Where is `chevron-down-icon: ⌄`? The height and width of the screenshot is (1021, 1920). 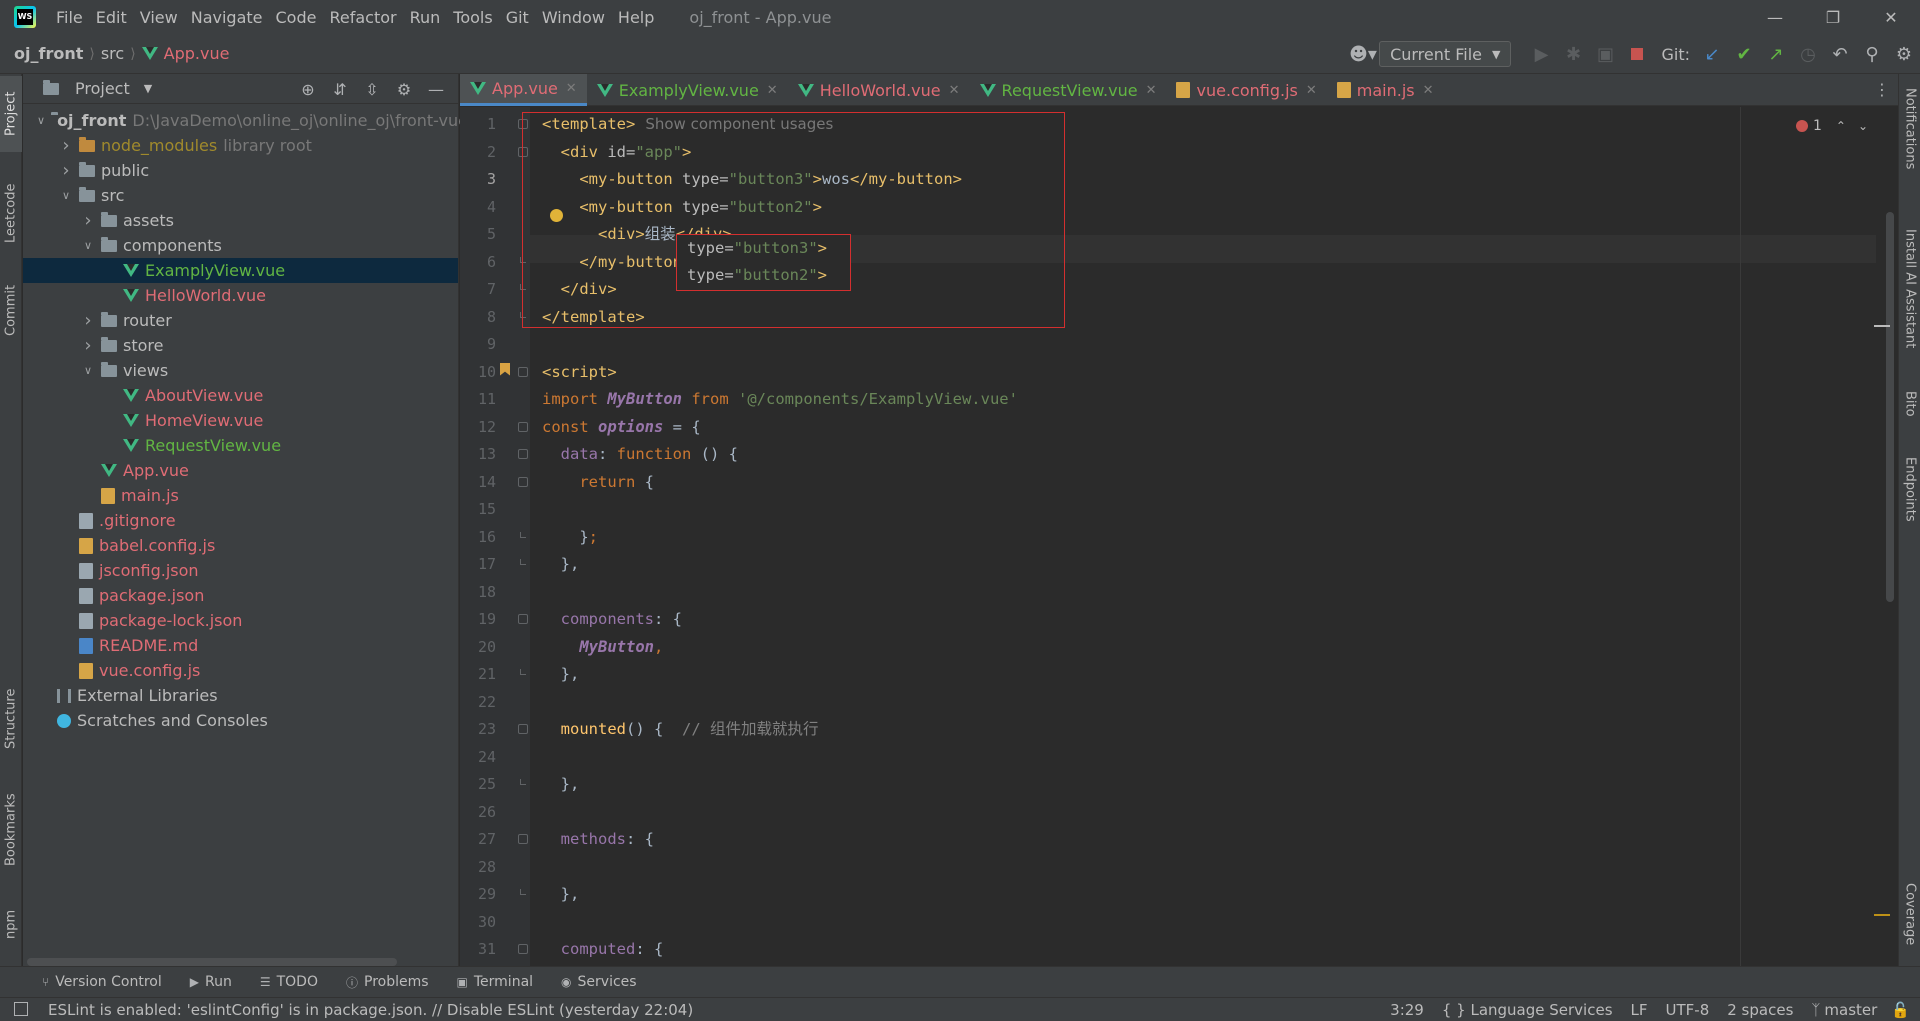
chevron-down-icon: ⌄ is located at coordinates (1863, 126).